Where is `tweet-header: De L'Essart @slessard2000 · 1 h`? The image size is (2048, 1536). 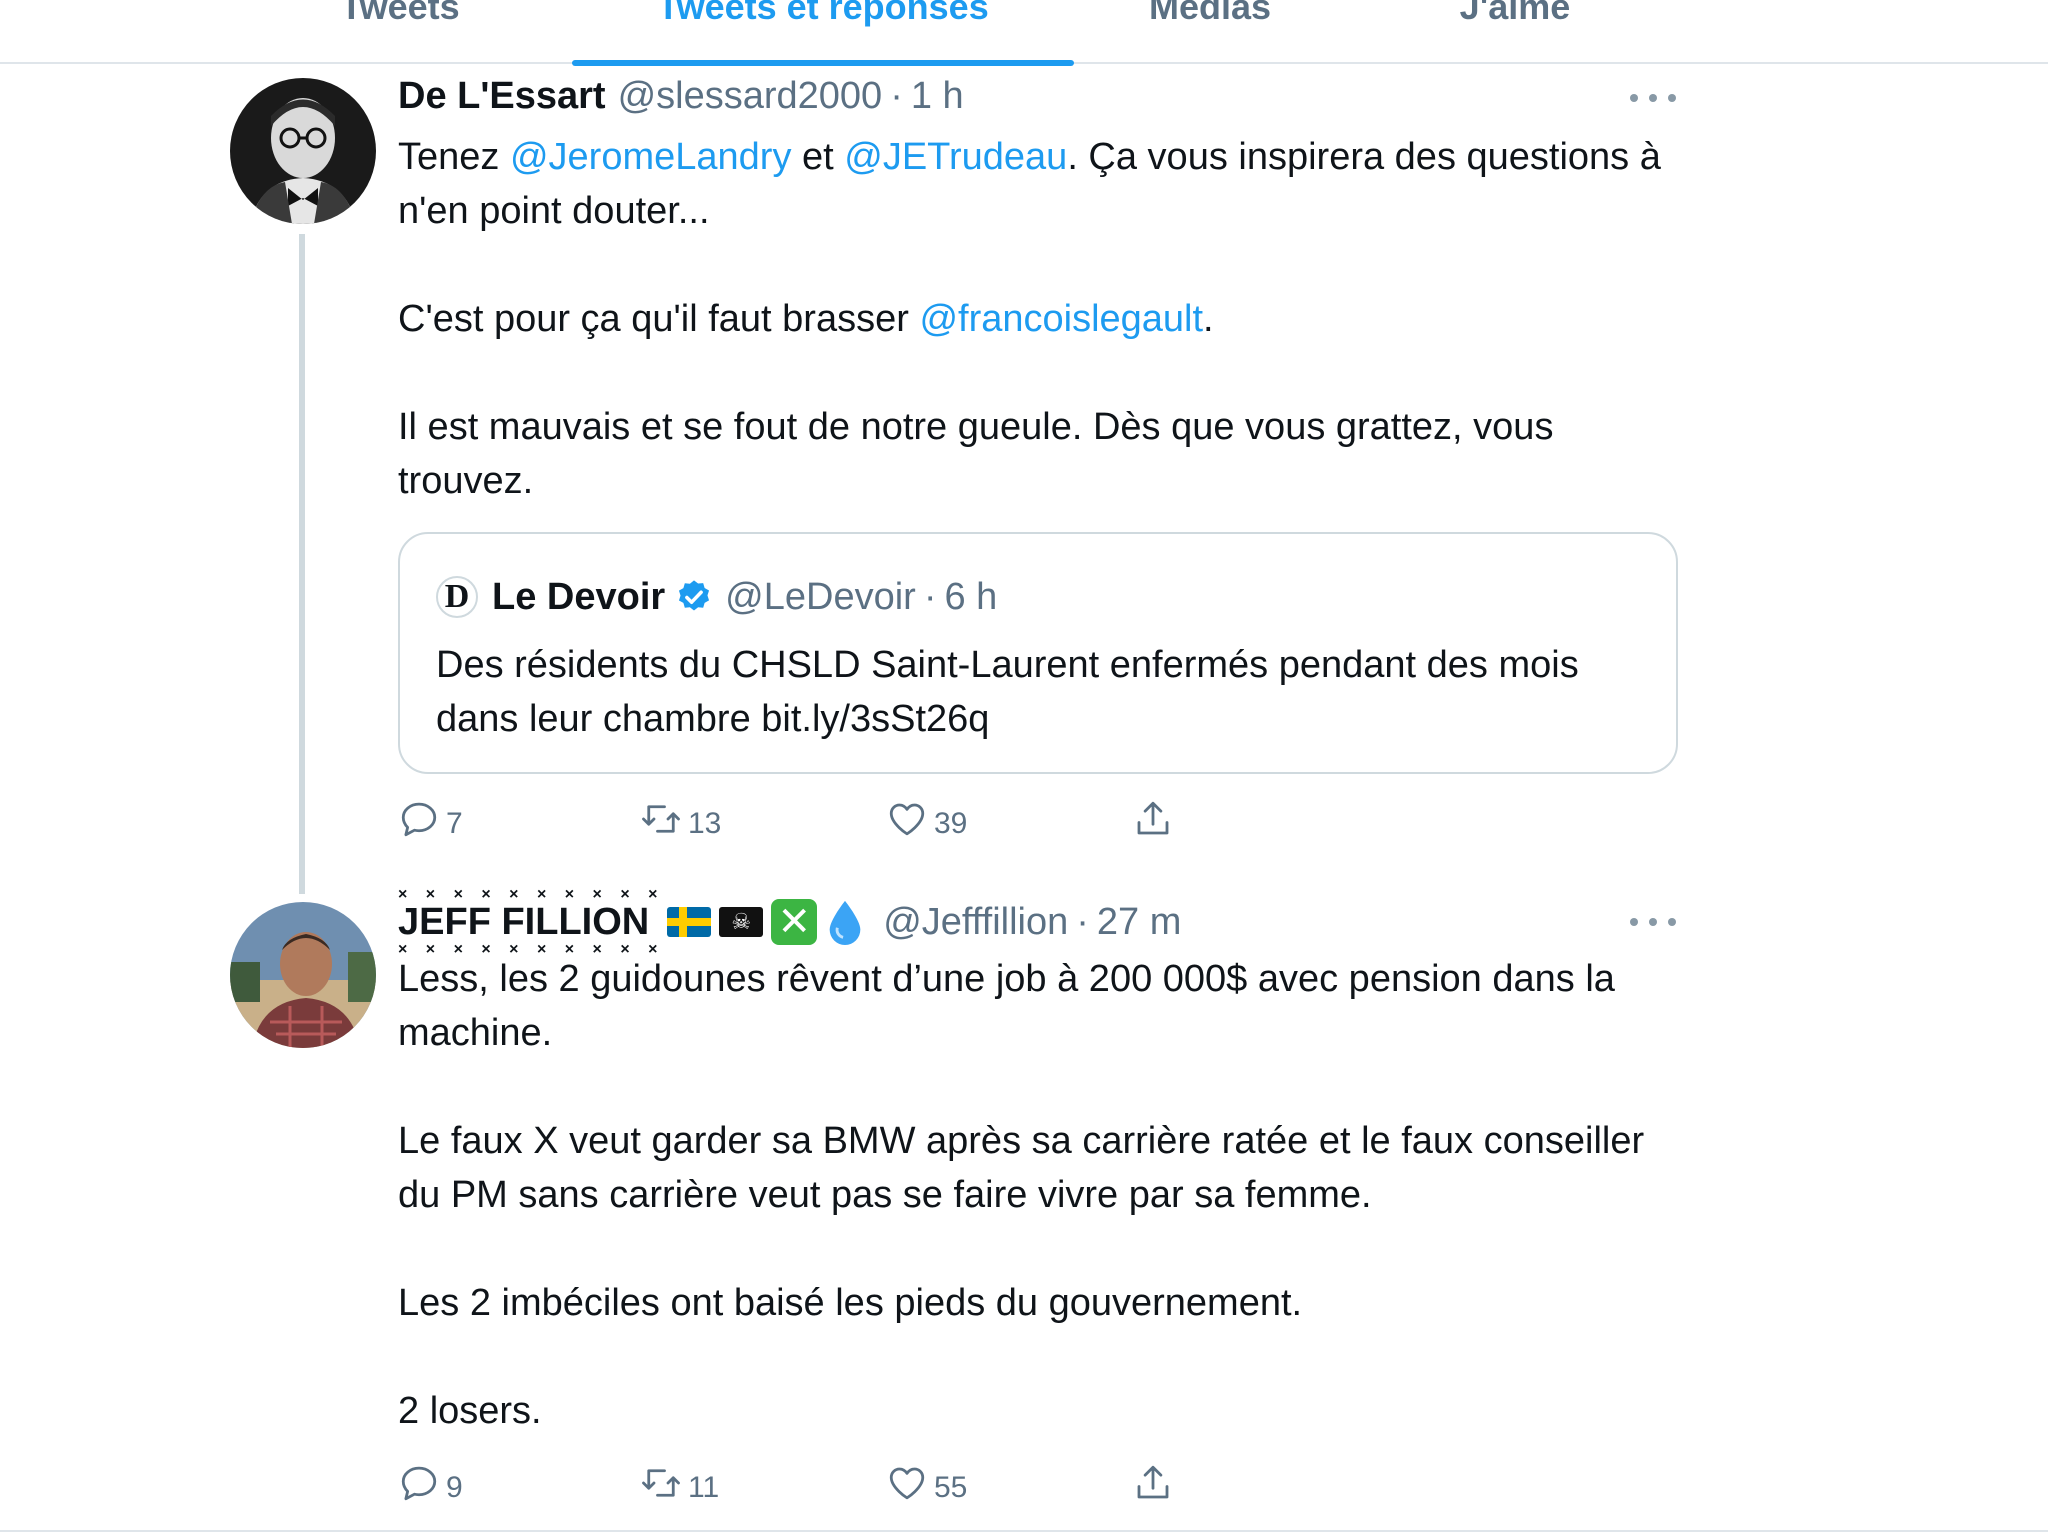 tweet-header: De L'Essart @slessard2000 · 1 h is located at coordinates (681, 96).